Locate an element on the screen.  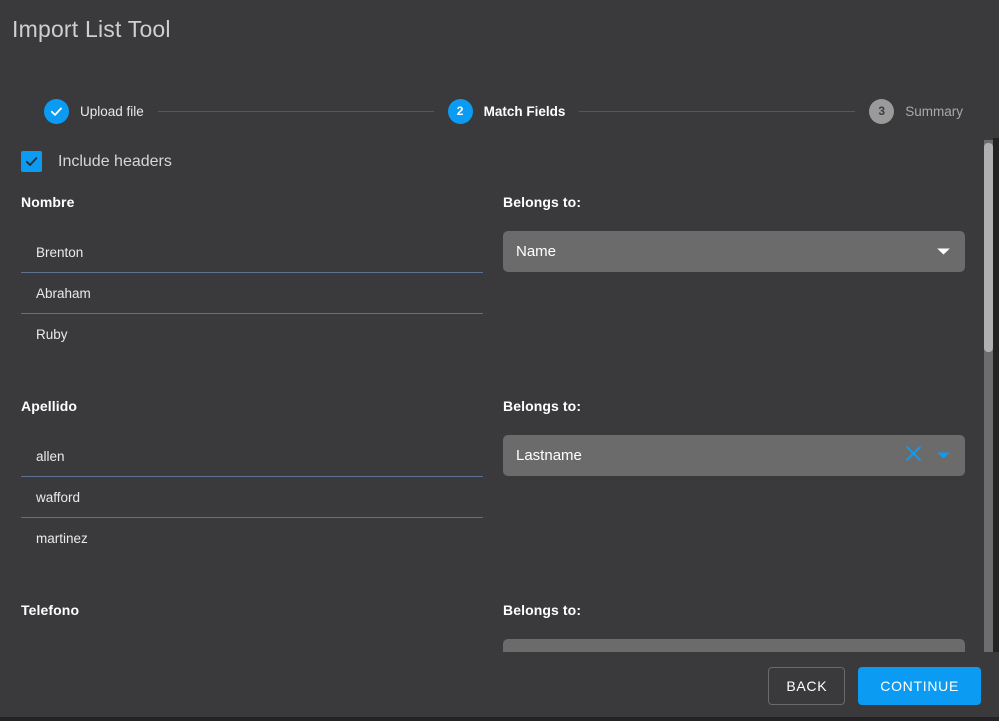
wizard-stepper: Upload file 2 Match Fields 3 Summary is located at coordinates (503, 111).